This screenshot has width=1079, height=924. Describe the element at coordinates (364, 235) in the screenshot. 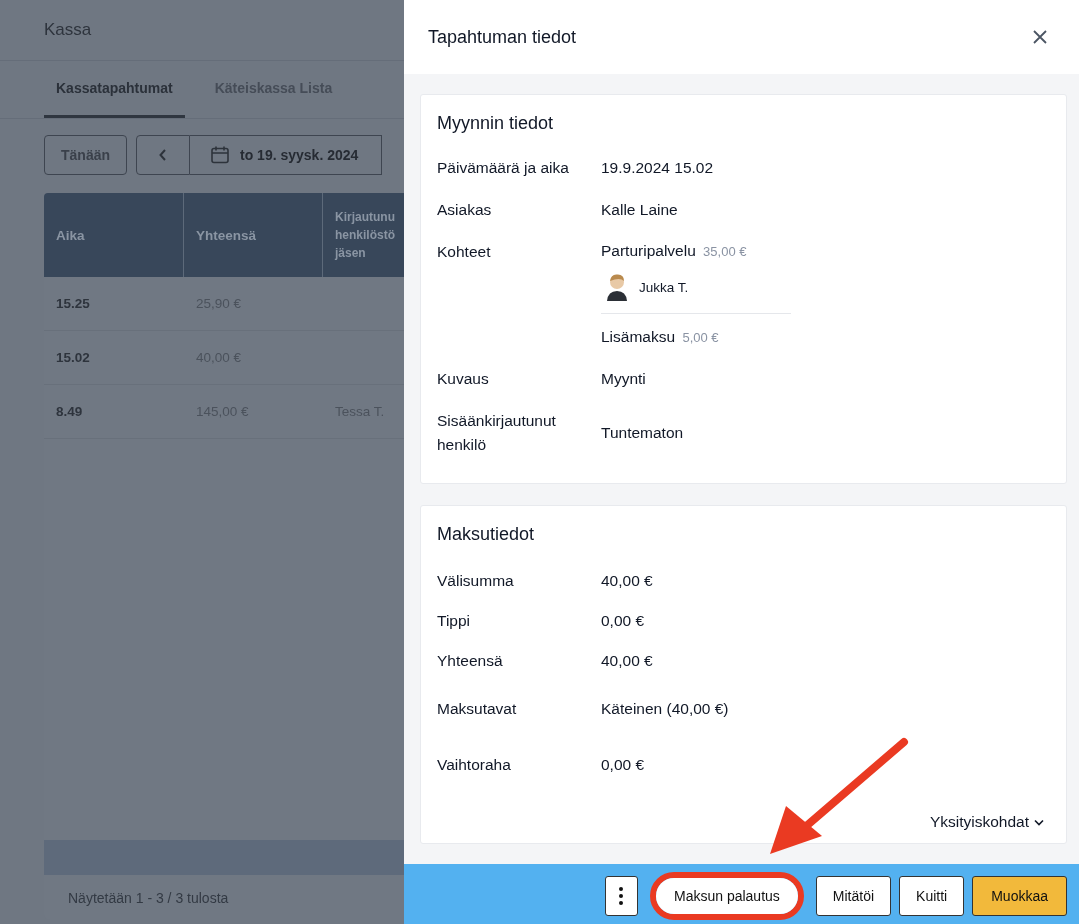

I see `column-header: Kirjautunu henkilöstö jäsen` at that location.